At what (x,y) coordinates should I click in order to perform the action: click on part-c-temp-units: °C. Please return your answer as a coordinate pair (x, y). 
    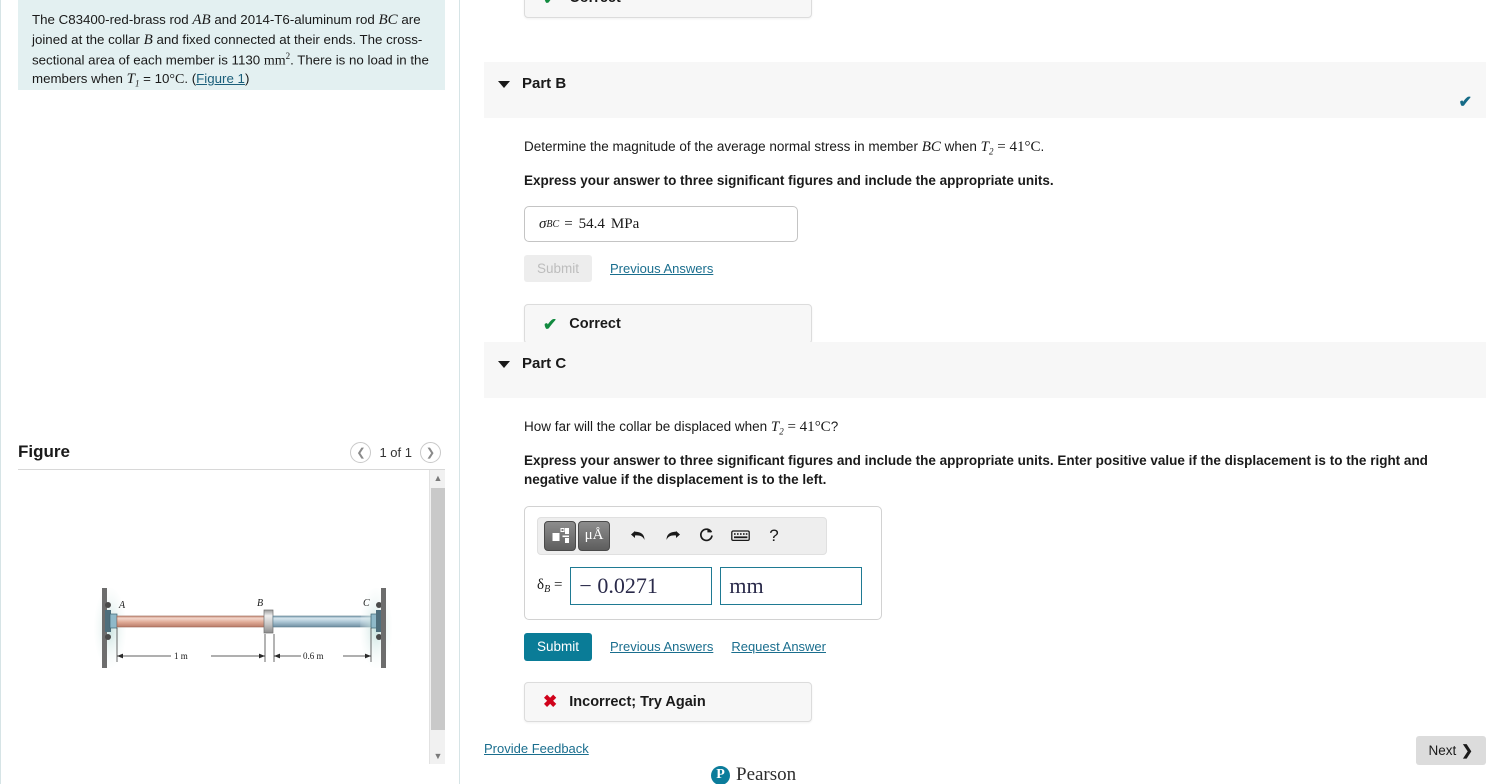
    Looking at the image, I should click on (822, 427).